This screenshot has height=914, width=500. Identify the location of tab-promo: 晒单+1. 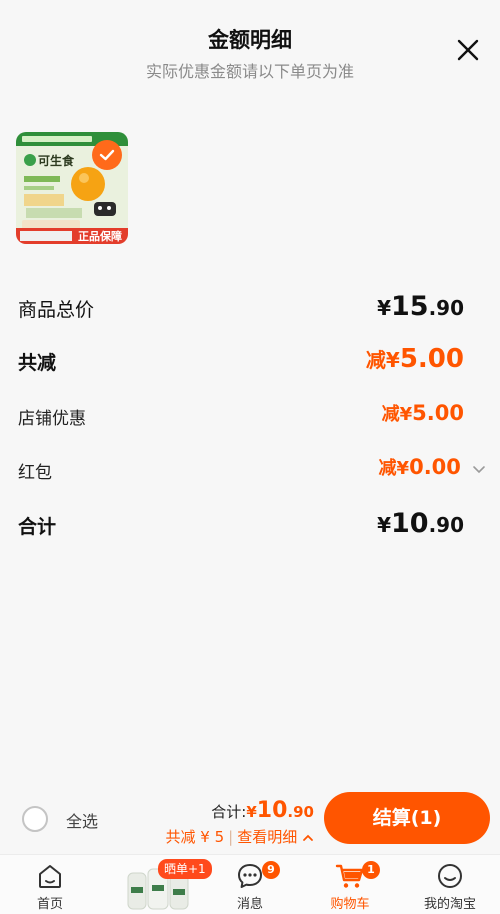
(156, 884).